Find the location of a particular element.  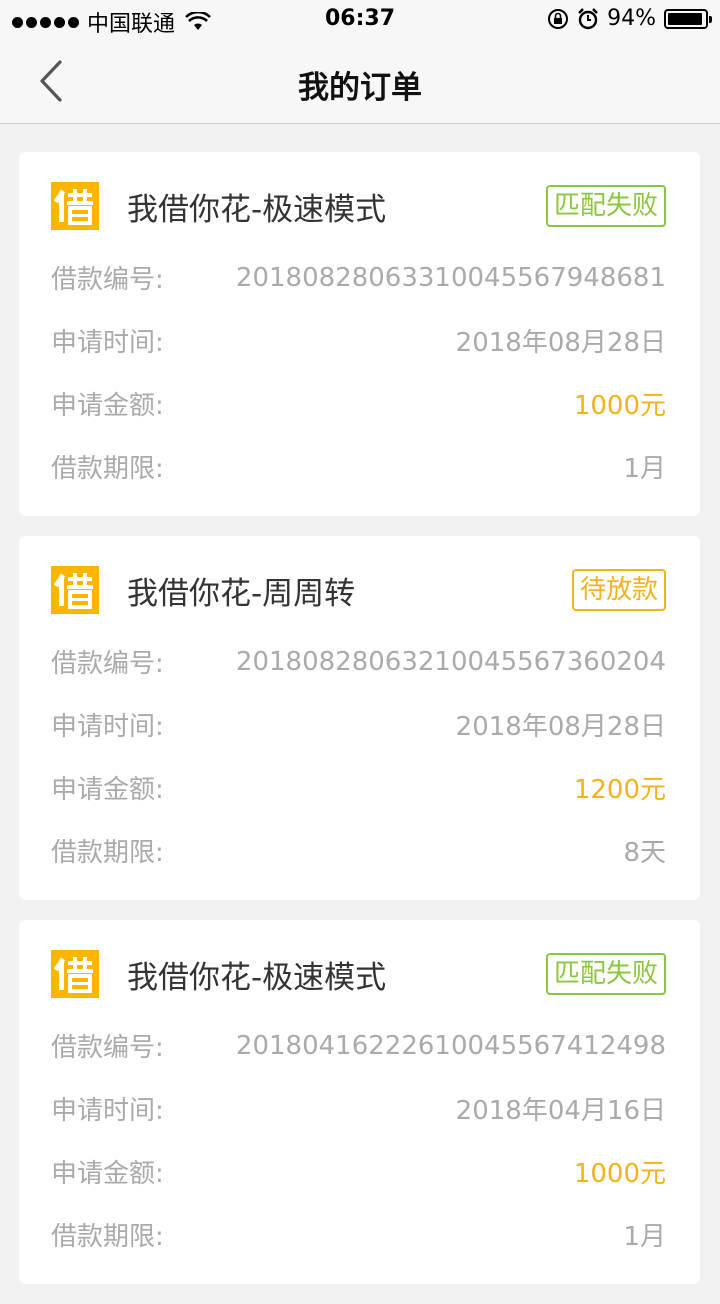

battery-icon is located at coordinates (688, 18).